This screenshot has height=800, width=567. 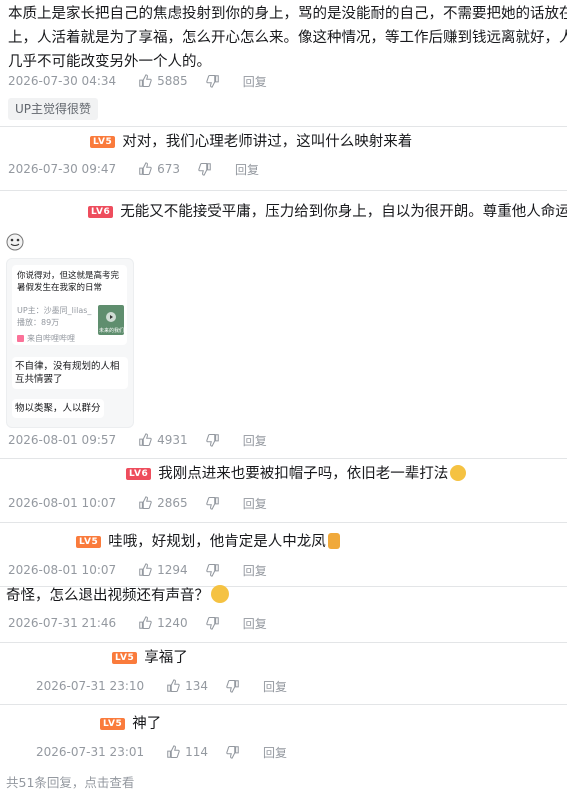 I want to click on level-badge: LV6, so click(x=139, y=474).